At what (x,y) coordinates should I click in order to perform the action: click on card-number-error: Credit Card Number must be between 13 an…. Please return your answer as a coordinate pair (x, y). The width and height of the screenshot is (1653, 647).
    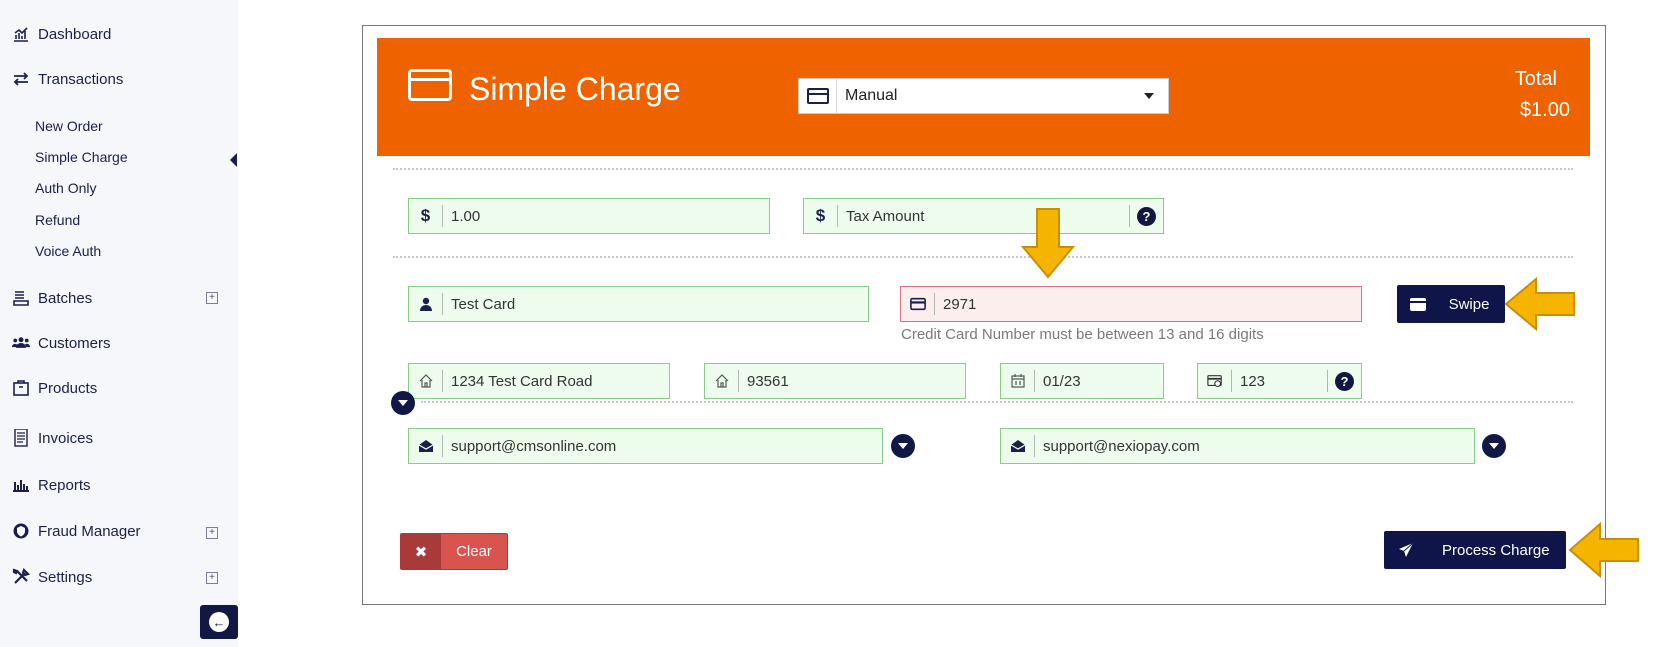
    Looking at the image, I should click on (1082, 334).